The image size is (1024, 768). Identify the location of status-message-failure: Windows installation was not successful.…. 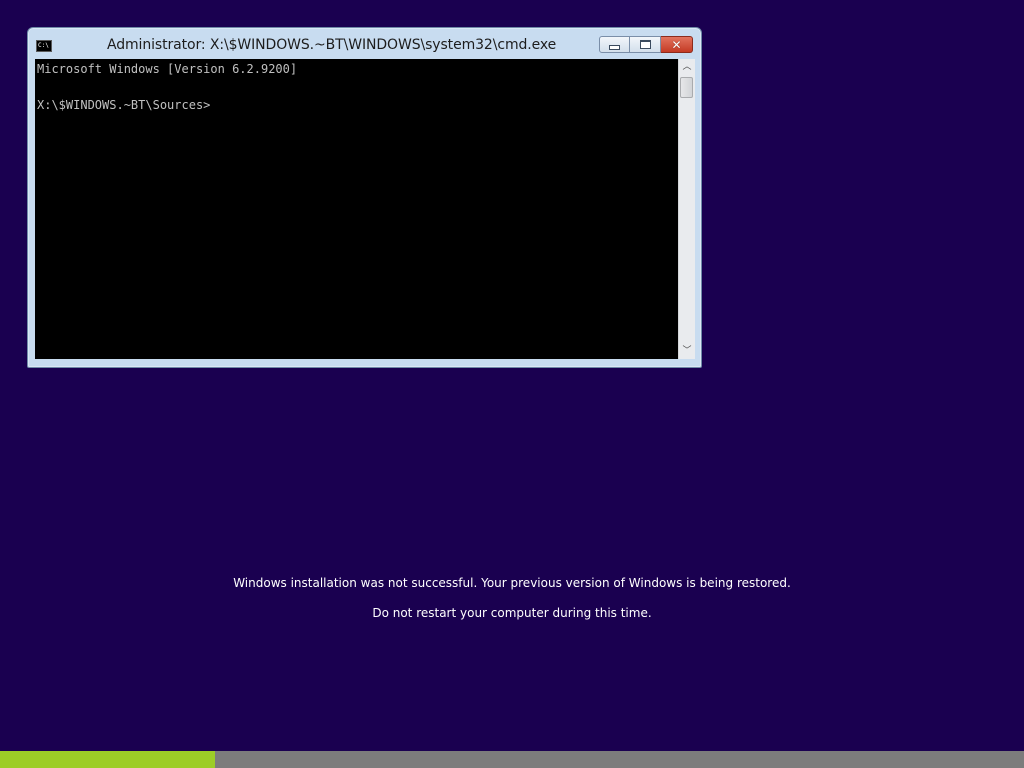
(512, 583).